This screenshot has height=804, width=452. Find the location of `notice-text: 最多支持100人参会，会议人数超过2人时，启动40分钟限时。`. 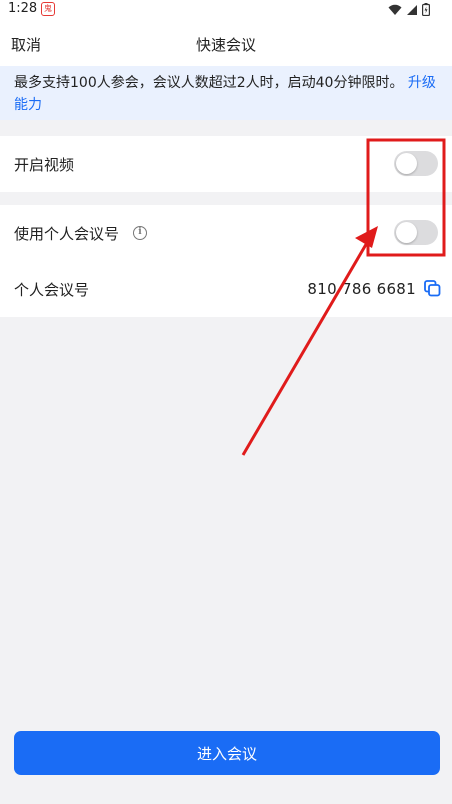

notice-text: 最多支持100人参会，会议人数超过2人时，启动40分钟限时。 is located at coordinates (209, 83).